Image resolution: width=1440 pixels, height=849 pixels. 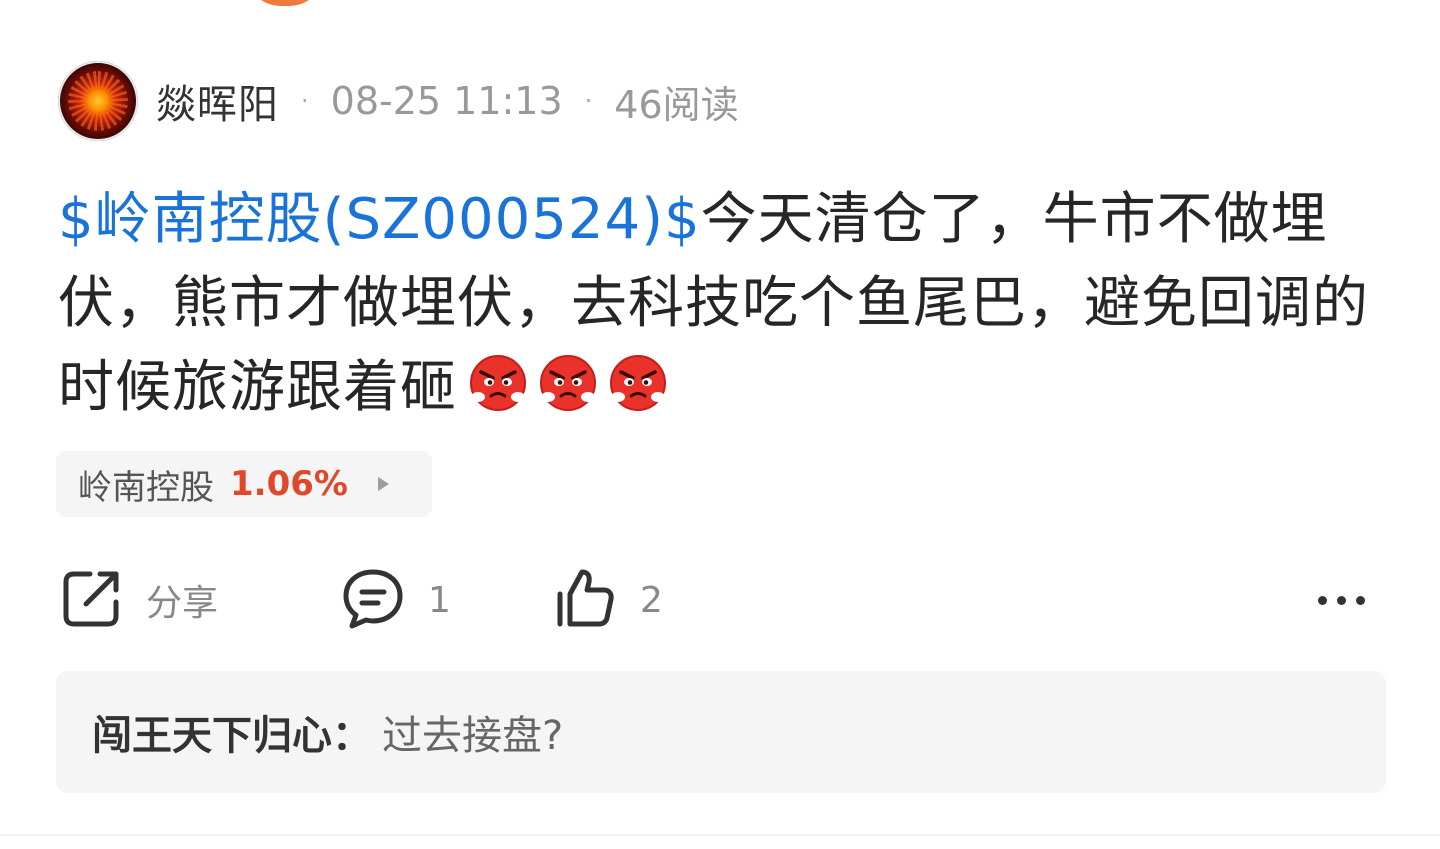 What do you see at coordinates (676, 104) in the screenshot?
I see `read-count: 46阅读` at bounding box center [676, 104].